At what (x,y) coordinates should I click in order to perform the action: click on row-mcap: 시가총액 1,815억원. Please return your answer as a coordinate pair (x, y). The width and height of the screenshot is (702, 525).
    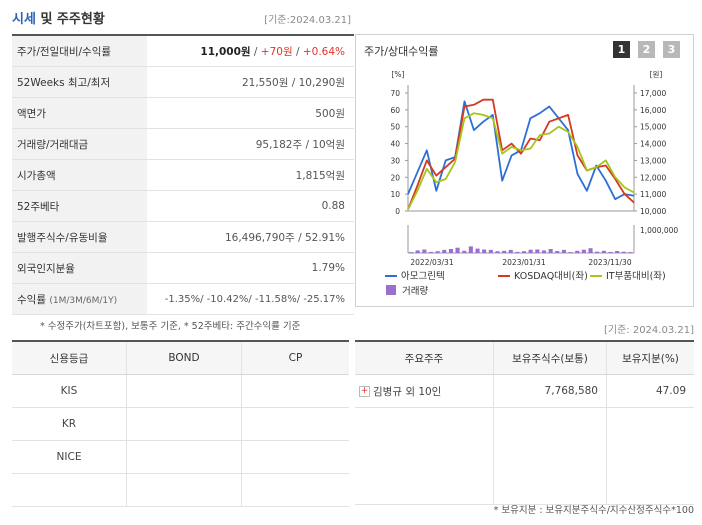
    Looking at the image, I should click on (183, 175).